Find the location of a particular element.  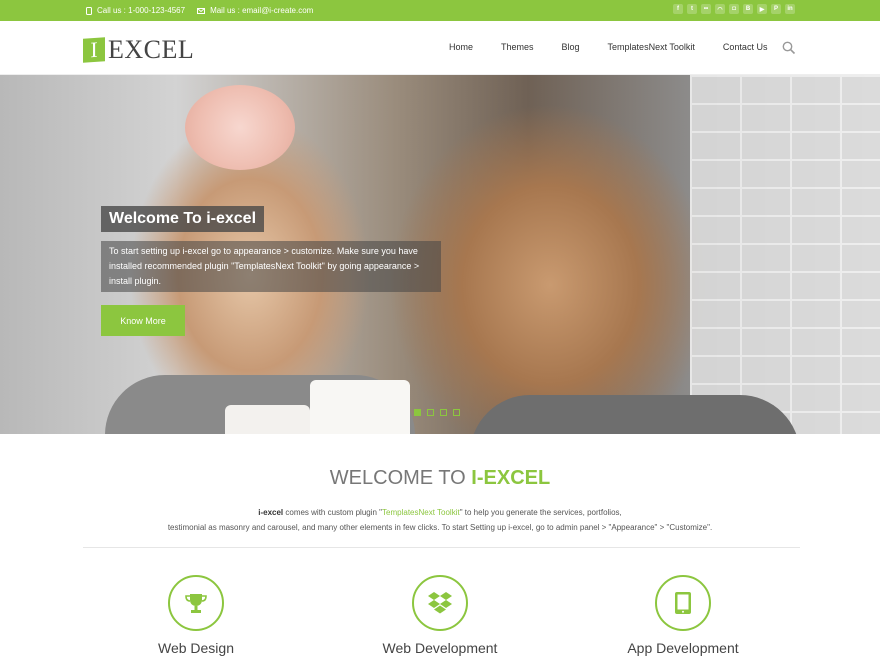

logo-text: EXCEL is located at coordinates (151, 49).